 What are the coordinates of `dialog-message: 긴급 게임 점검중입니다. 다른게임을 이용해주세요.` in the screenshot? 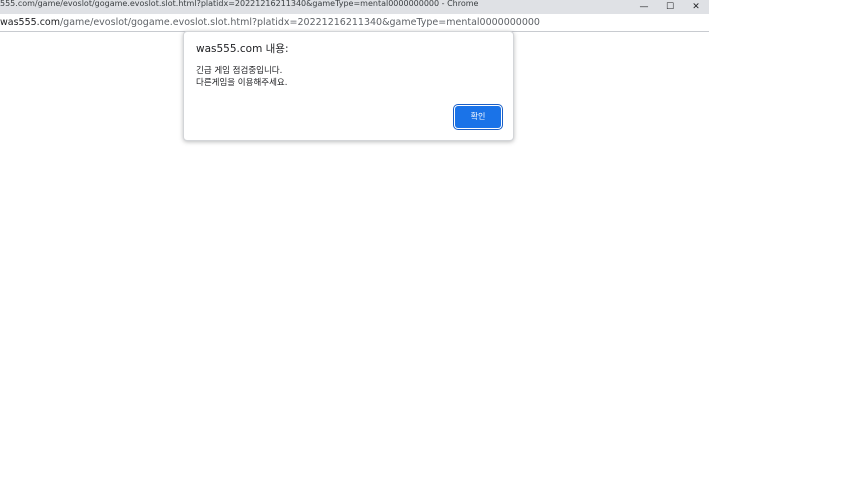 It's located at (242, 77).